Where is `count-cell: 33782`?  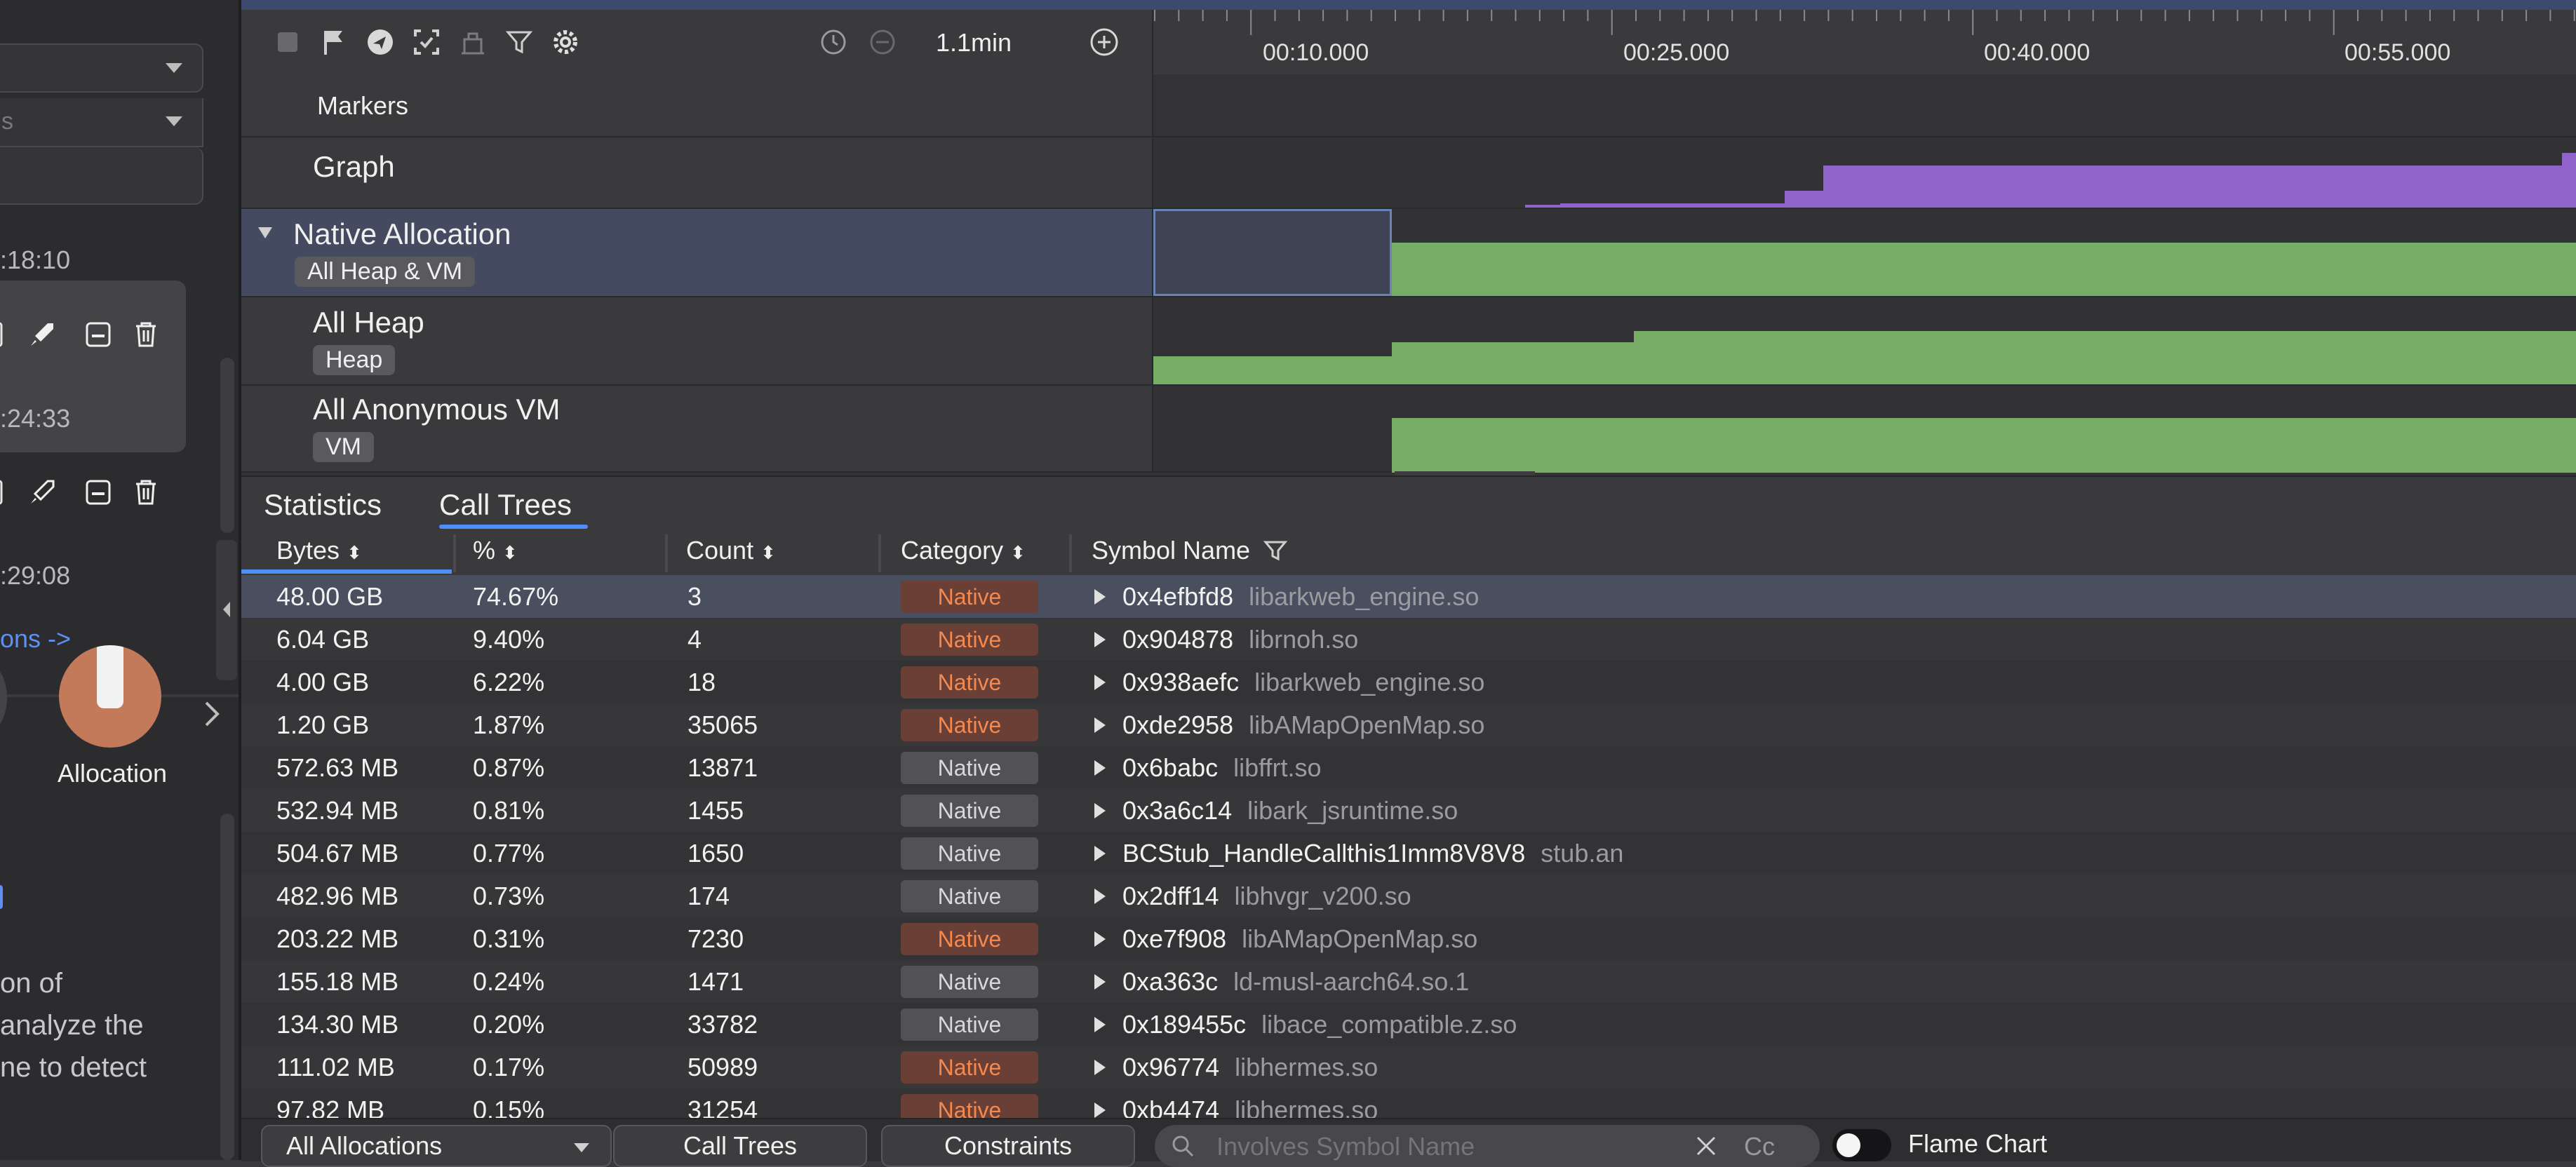 count-cell: 33782 is located at coordinates (723, 1024).